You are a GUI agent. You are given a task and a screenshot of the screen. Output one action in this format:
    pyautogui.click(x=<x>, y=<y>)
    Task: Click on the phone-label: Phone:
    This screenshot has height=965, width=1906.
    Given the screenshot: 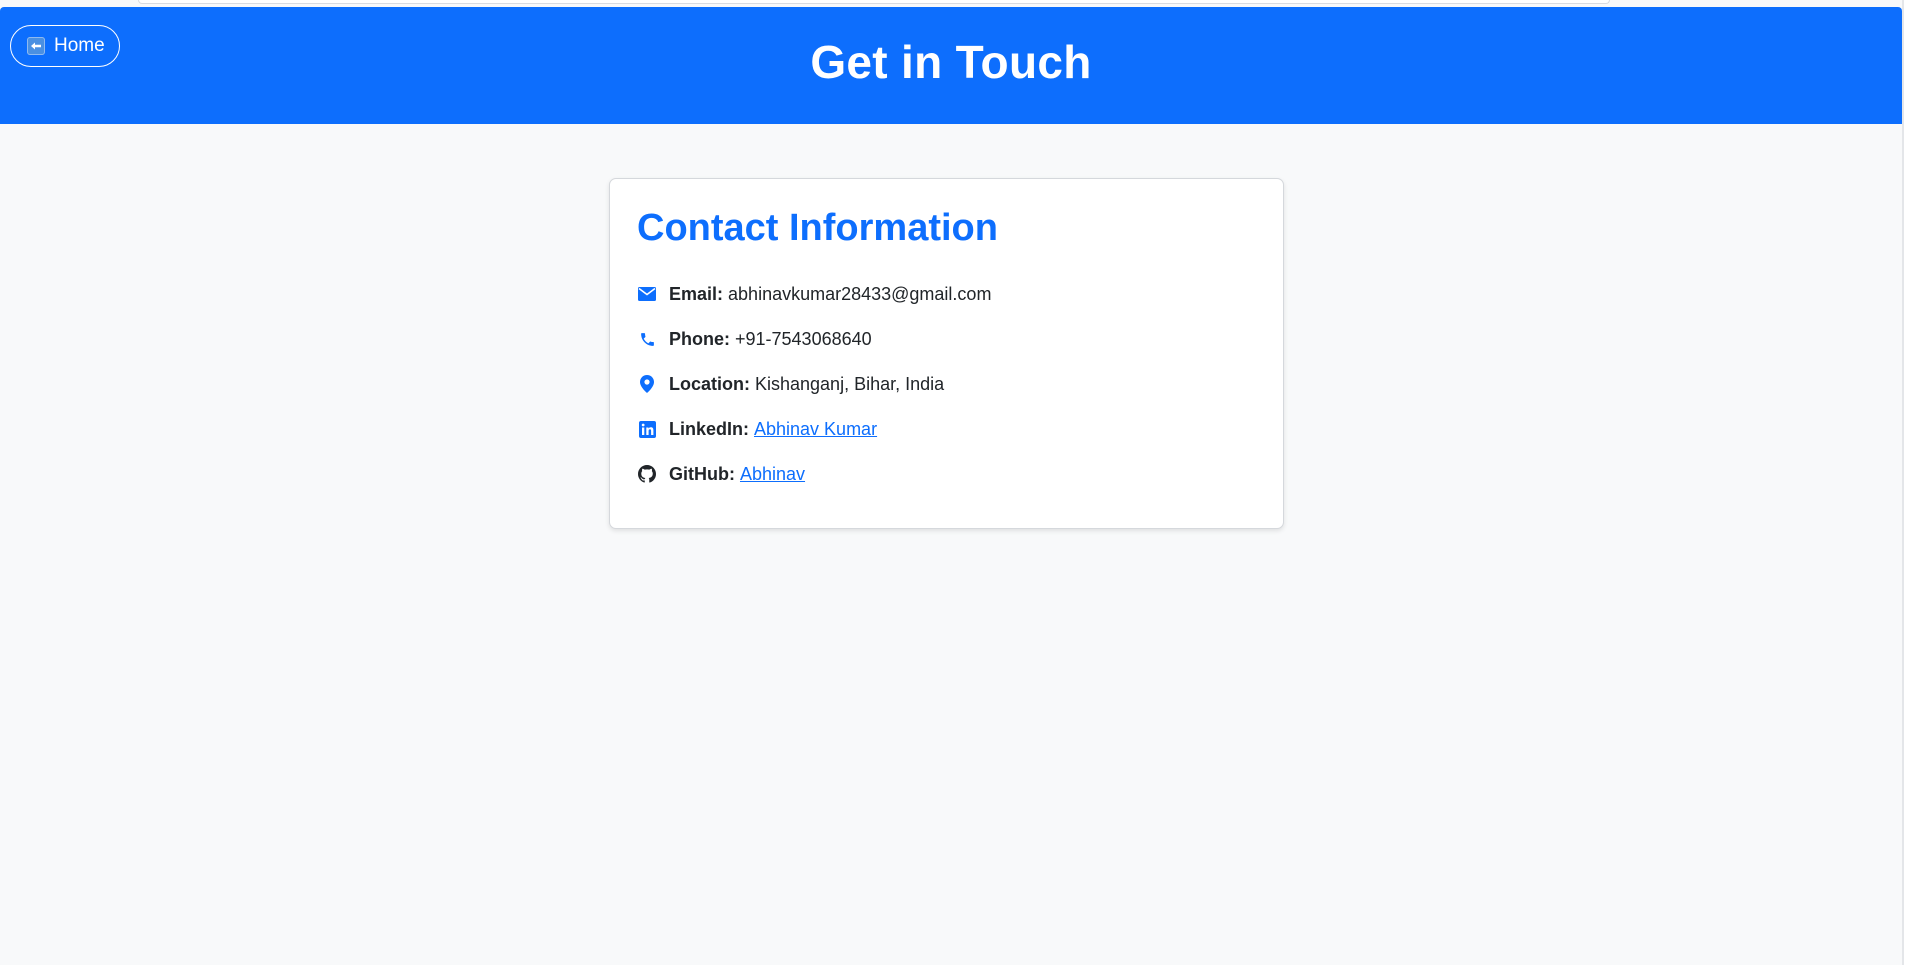 What is the action you would take?
    pyautogui.click(x=699, y=338)
    